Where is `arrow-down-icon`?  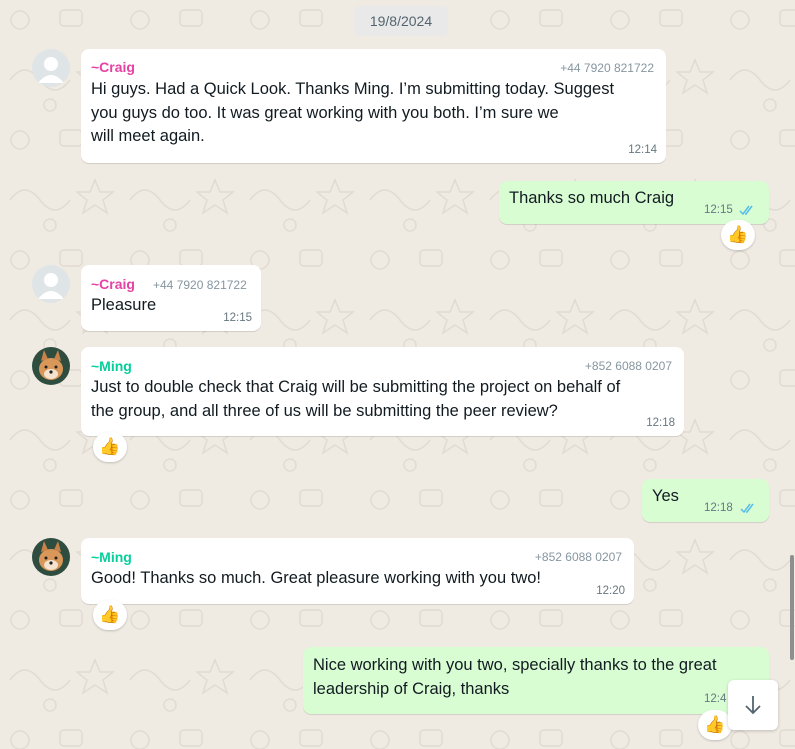
arrow-down-icon is located at coordinates (753, 705).